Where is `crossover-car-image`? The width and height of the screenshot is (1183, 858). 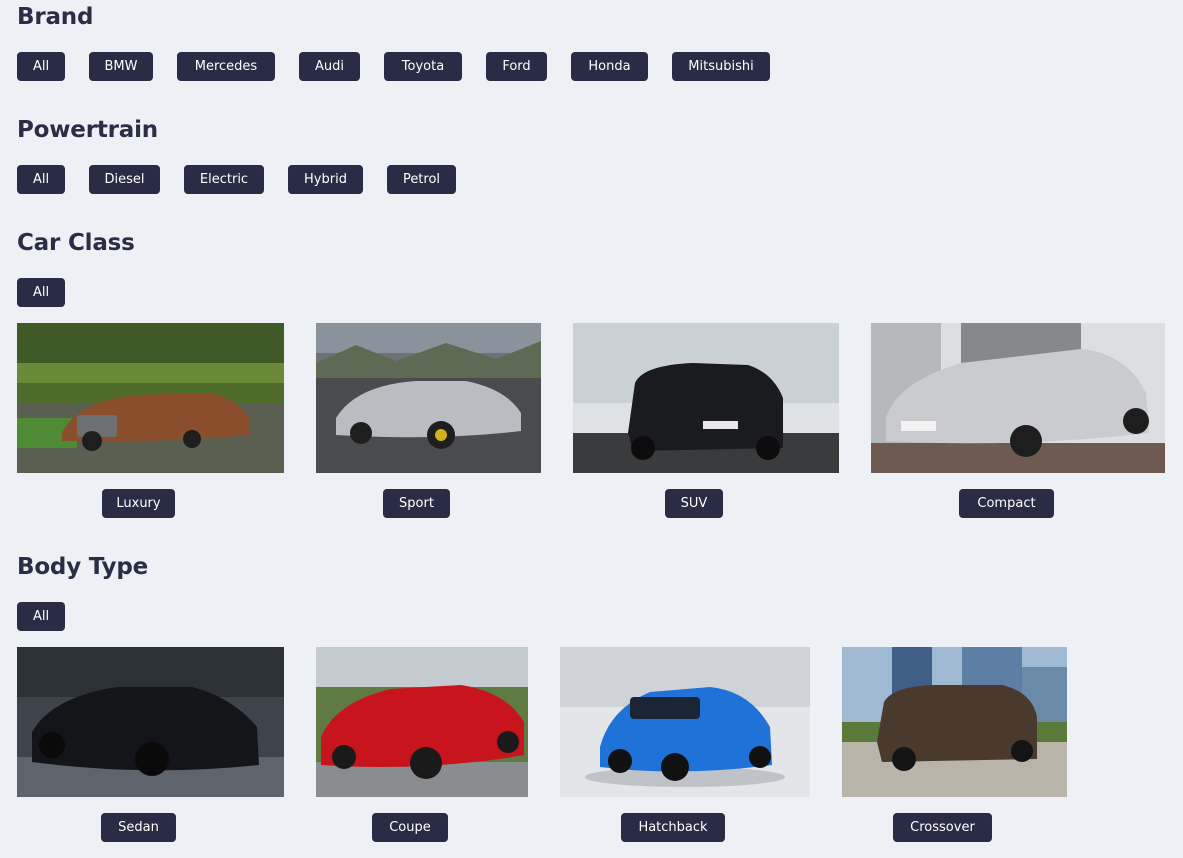
crossover-car-image is located at coordinates (954, 722).